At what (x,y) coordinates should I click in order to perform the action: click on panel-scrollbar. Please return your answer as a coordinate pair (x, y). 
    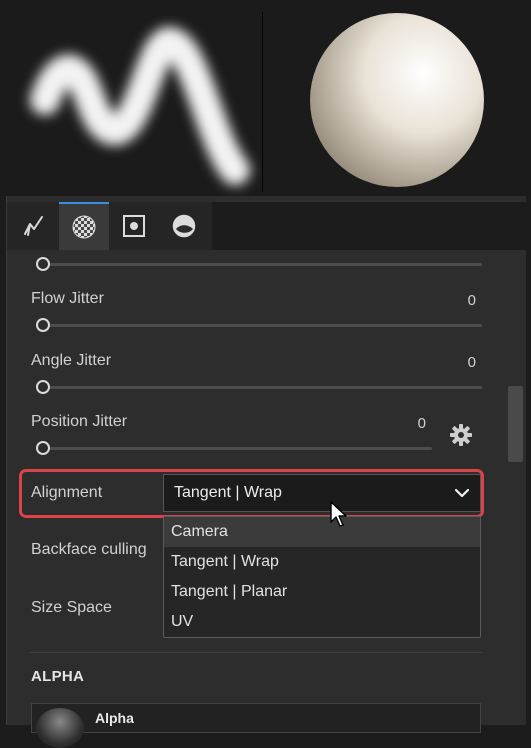
    Looking at the image, I should click on (515, 424).